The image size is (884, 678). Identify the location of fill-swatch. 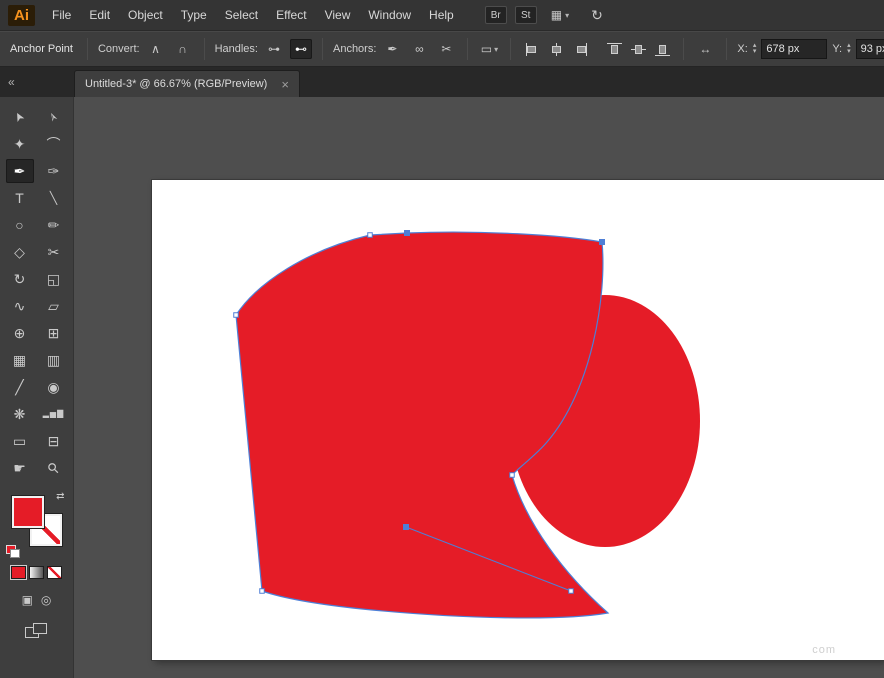
(27, 512).